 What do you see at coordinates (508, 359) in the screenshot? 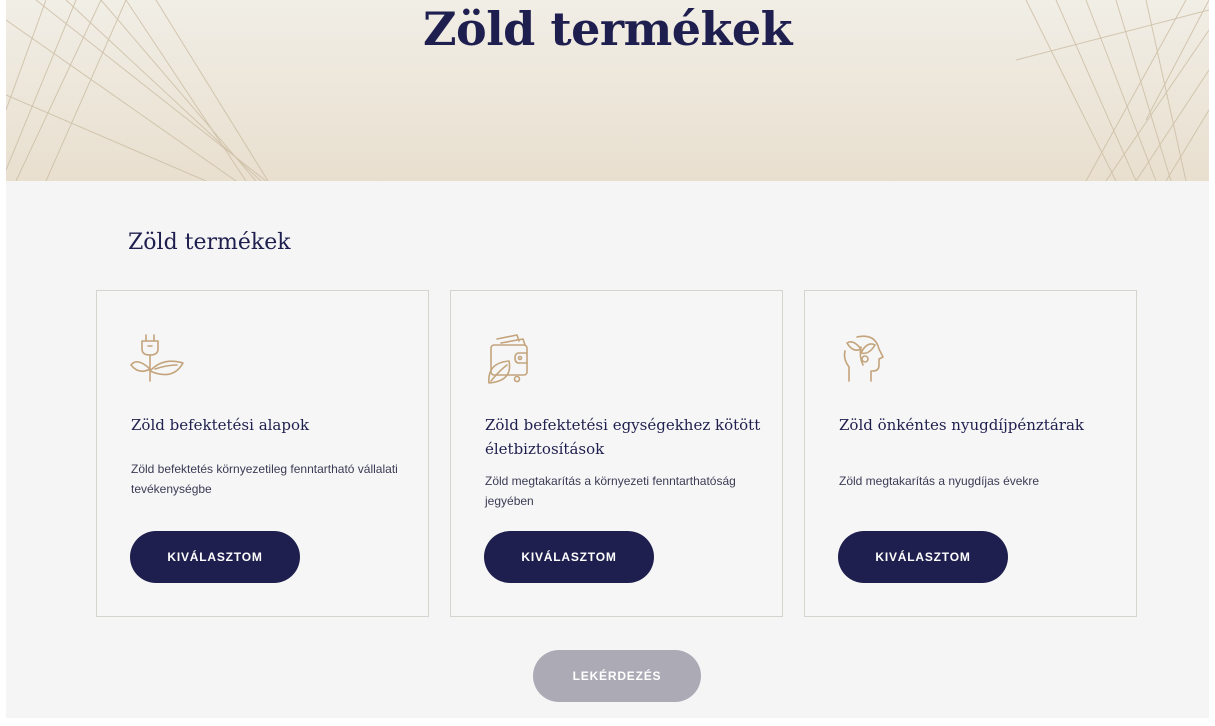
I see `wallet-leaf-icon` at bounding box center [508, 359].